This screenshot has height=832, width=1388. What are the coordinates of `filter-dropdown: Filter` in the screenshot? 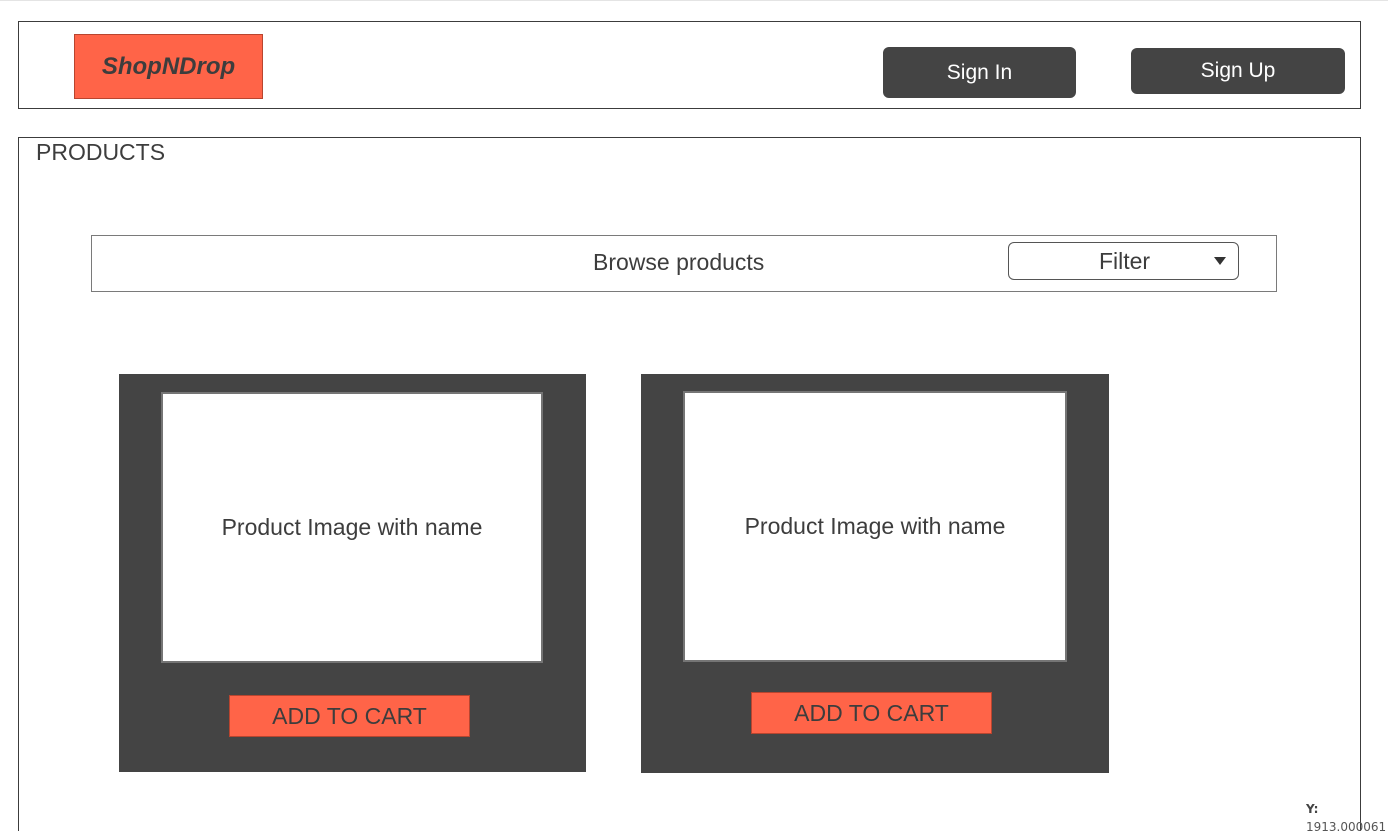 It's located at (1123, 261).